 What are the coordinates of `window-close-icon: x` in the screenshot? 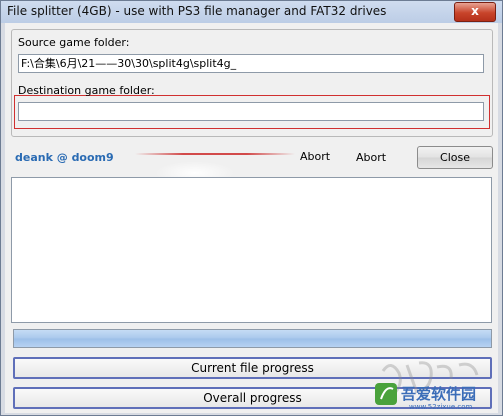 It's located at (475, 12).